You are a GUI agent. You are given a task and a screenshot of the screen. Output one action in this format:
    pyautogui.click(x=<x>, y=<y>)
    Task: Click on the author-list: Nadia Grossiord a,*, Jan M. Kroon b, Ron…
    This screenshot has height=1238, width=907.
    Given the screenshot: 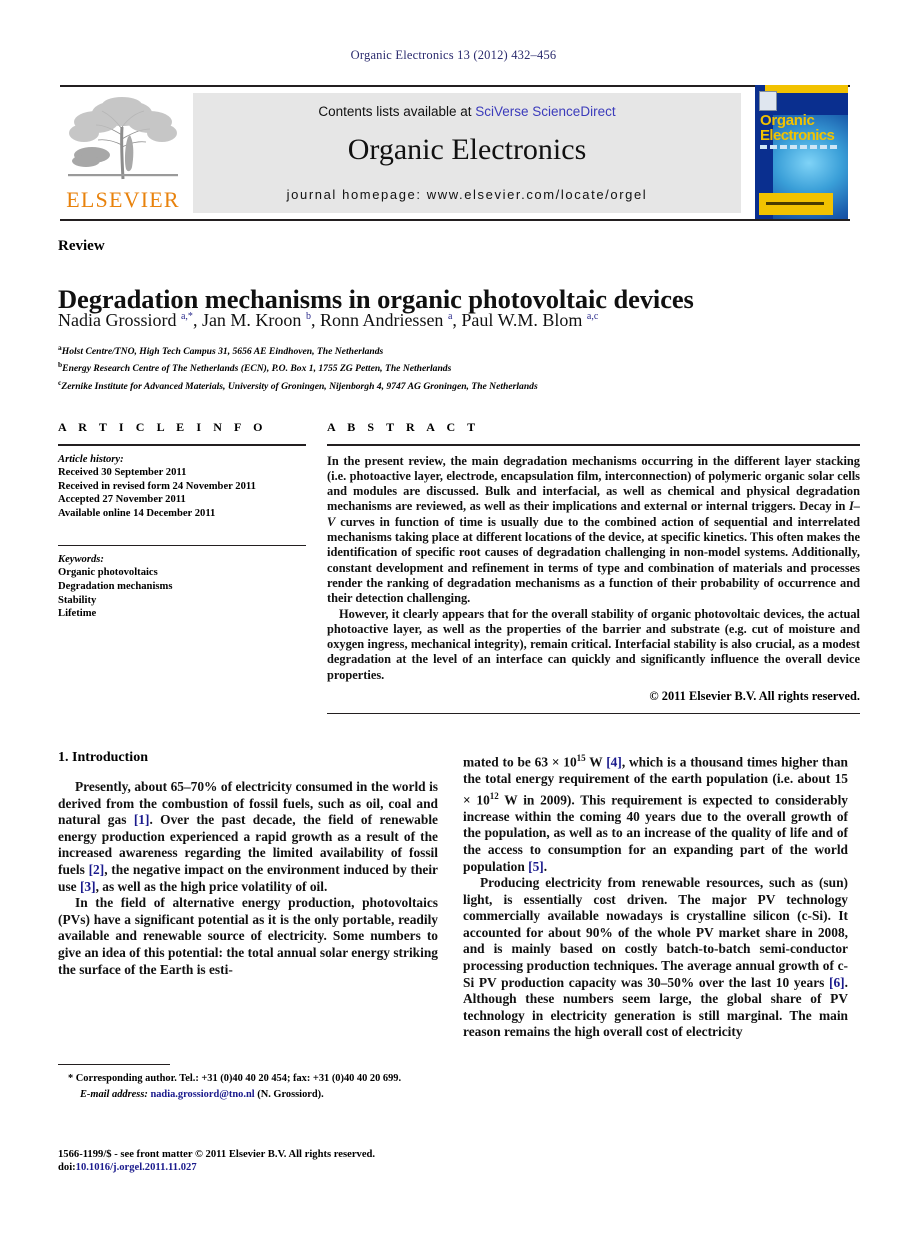 What is the action you would take?
    pyautogui.click(x=328, y=320)
    